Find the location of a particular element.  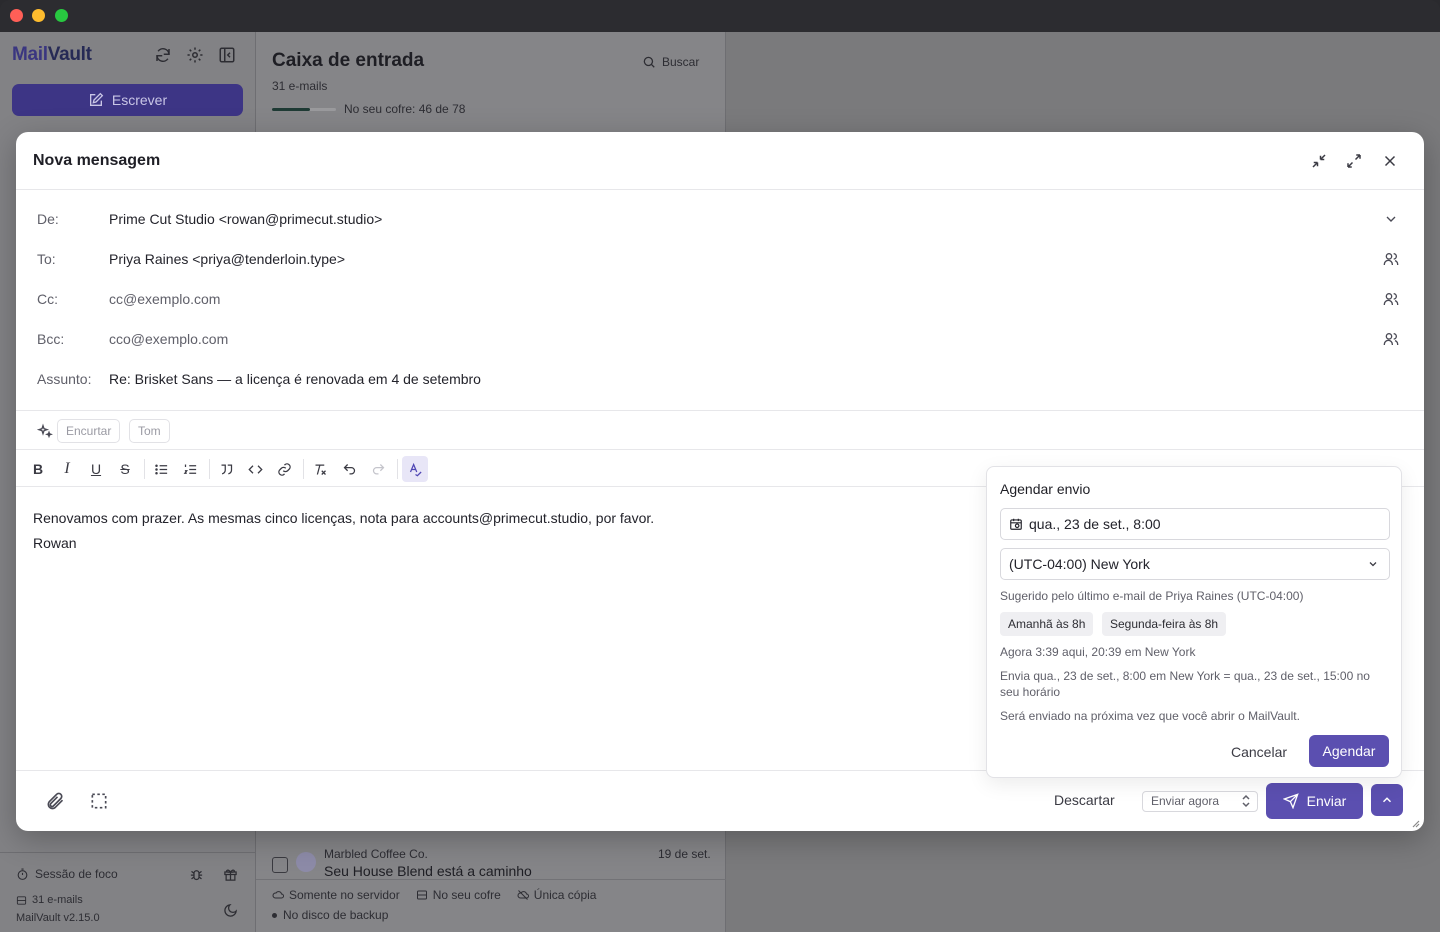

inbox-count: 31 e-mails is located at coordinates (300, 86).